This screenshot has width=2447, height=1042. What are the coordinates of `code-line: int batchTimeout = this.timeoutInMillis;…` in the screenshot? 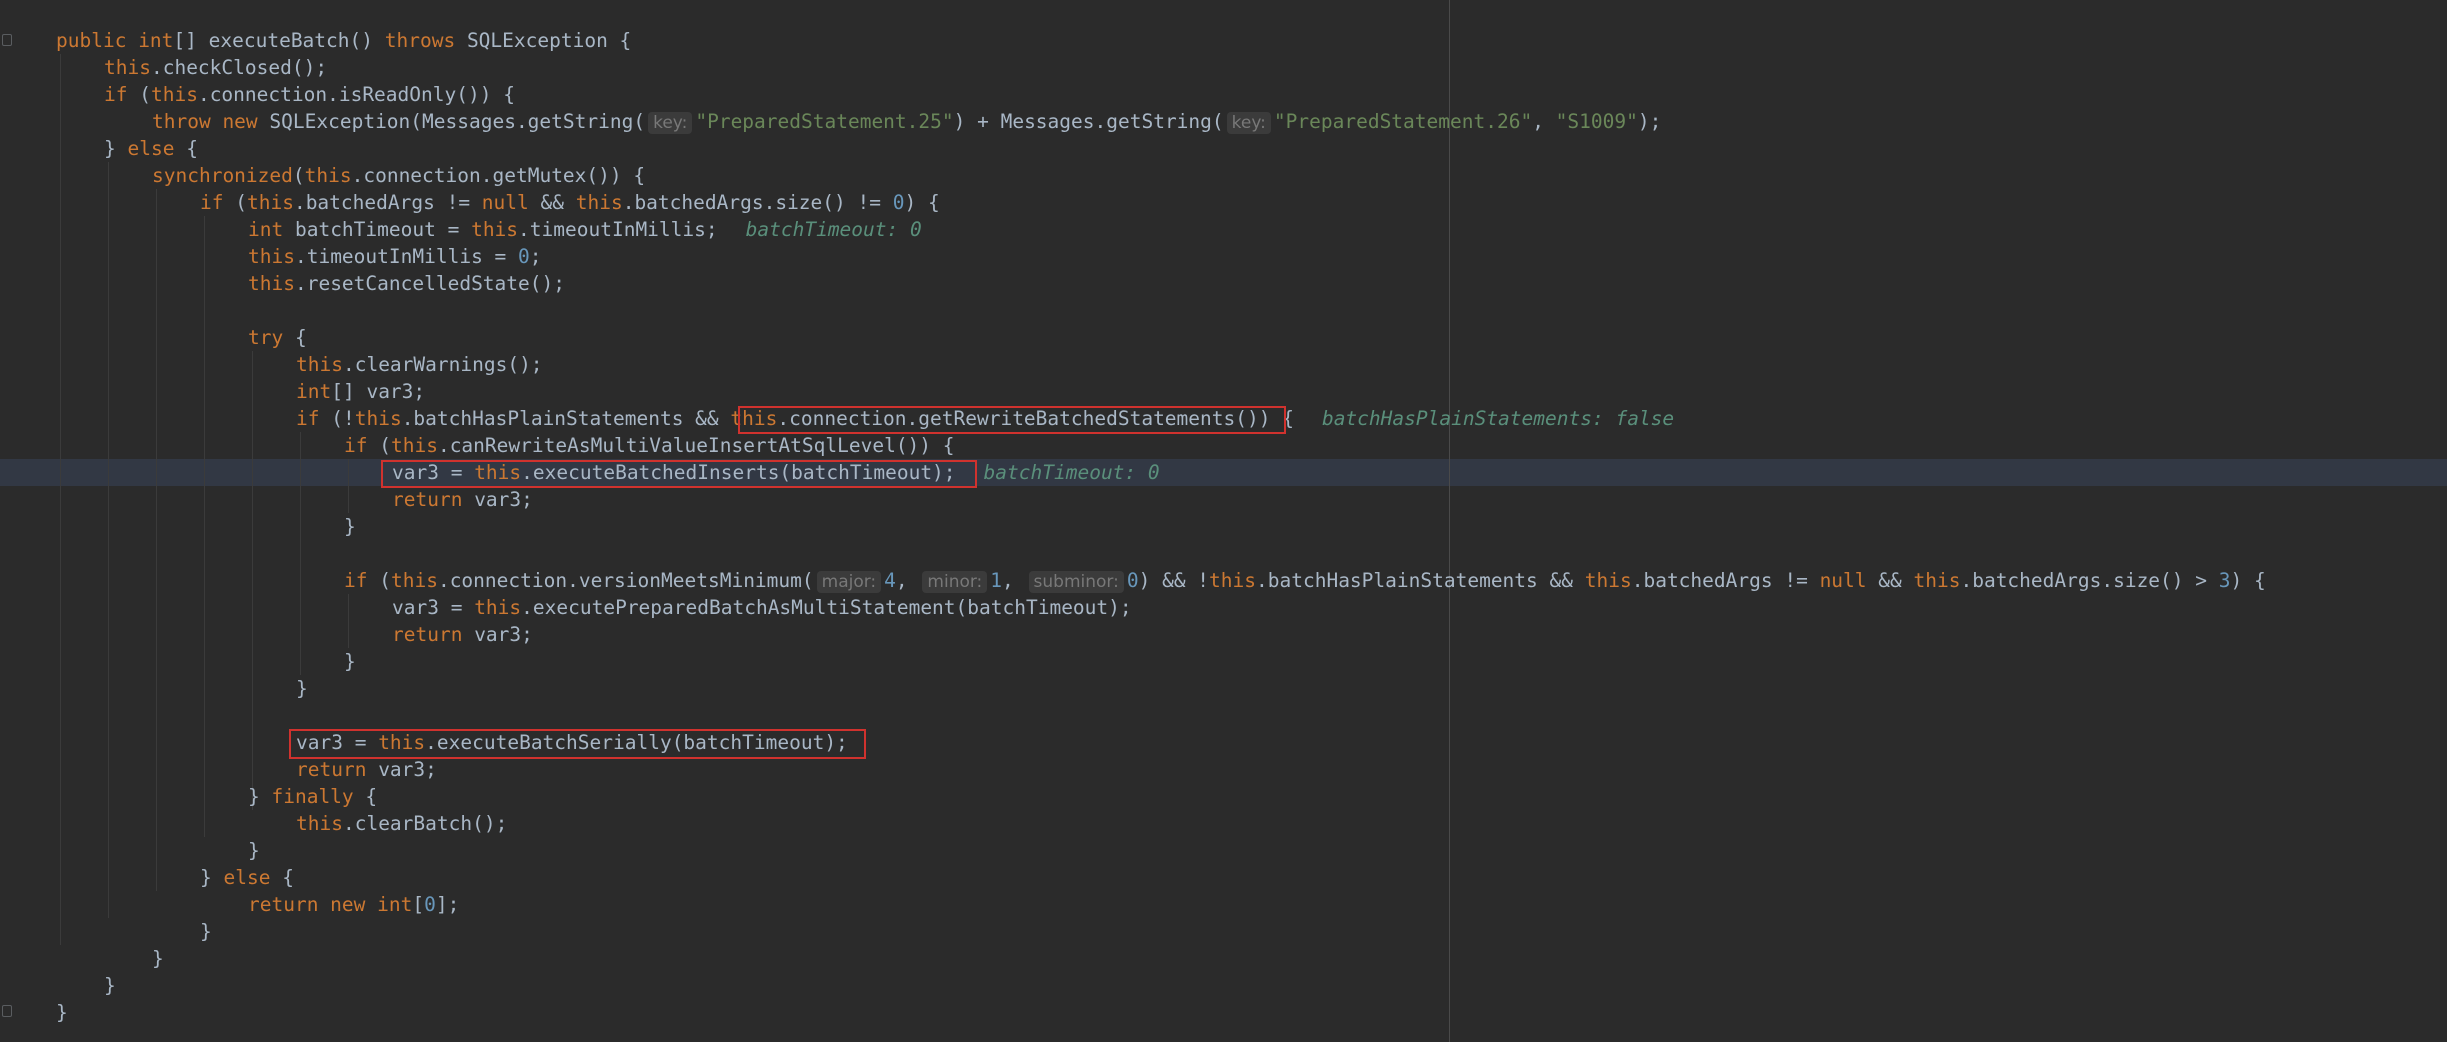 It's located at (585, 229).